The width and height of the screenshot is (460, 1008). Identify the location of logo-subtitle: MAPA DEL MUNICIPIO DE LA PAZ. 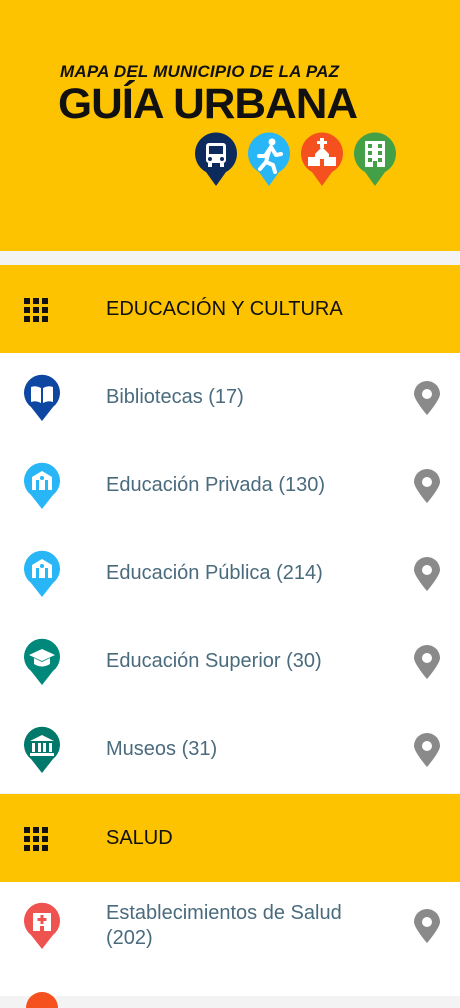
(200, 71).